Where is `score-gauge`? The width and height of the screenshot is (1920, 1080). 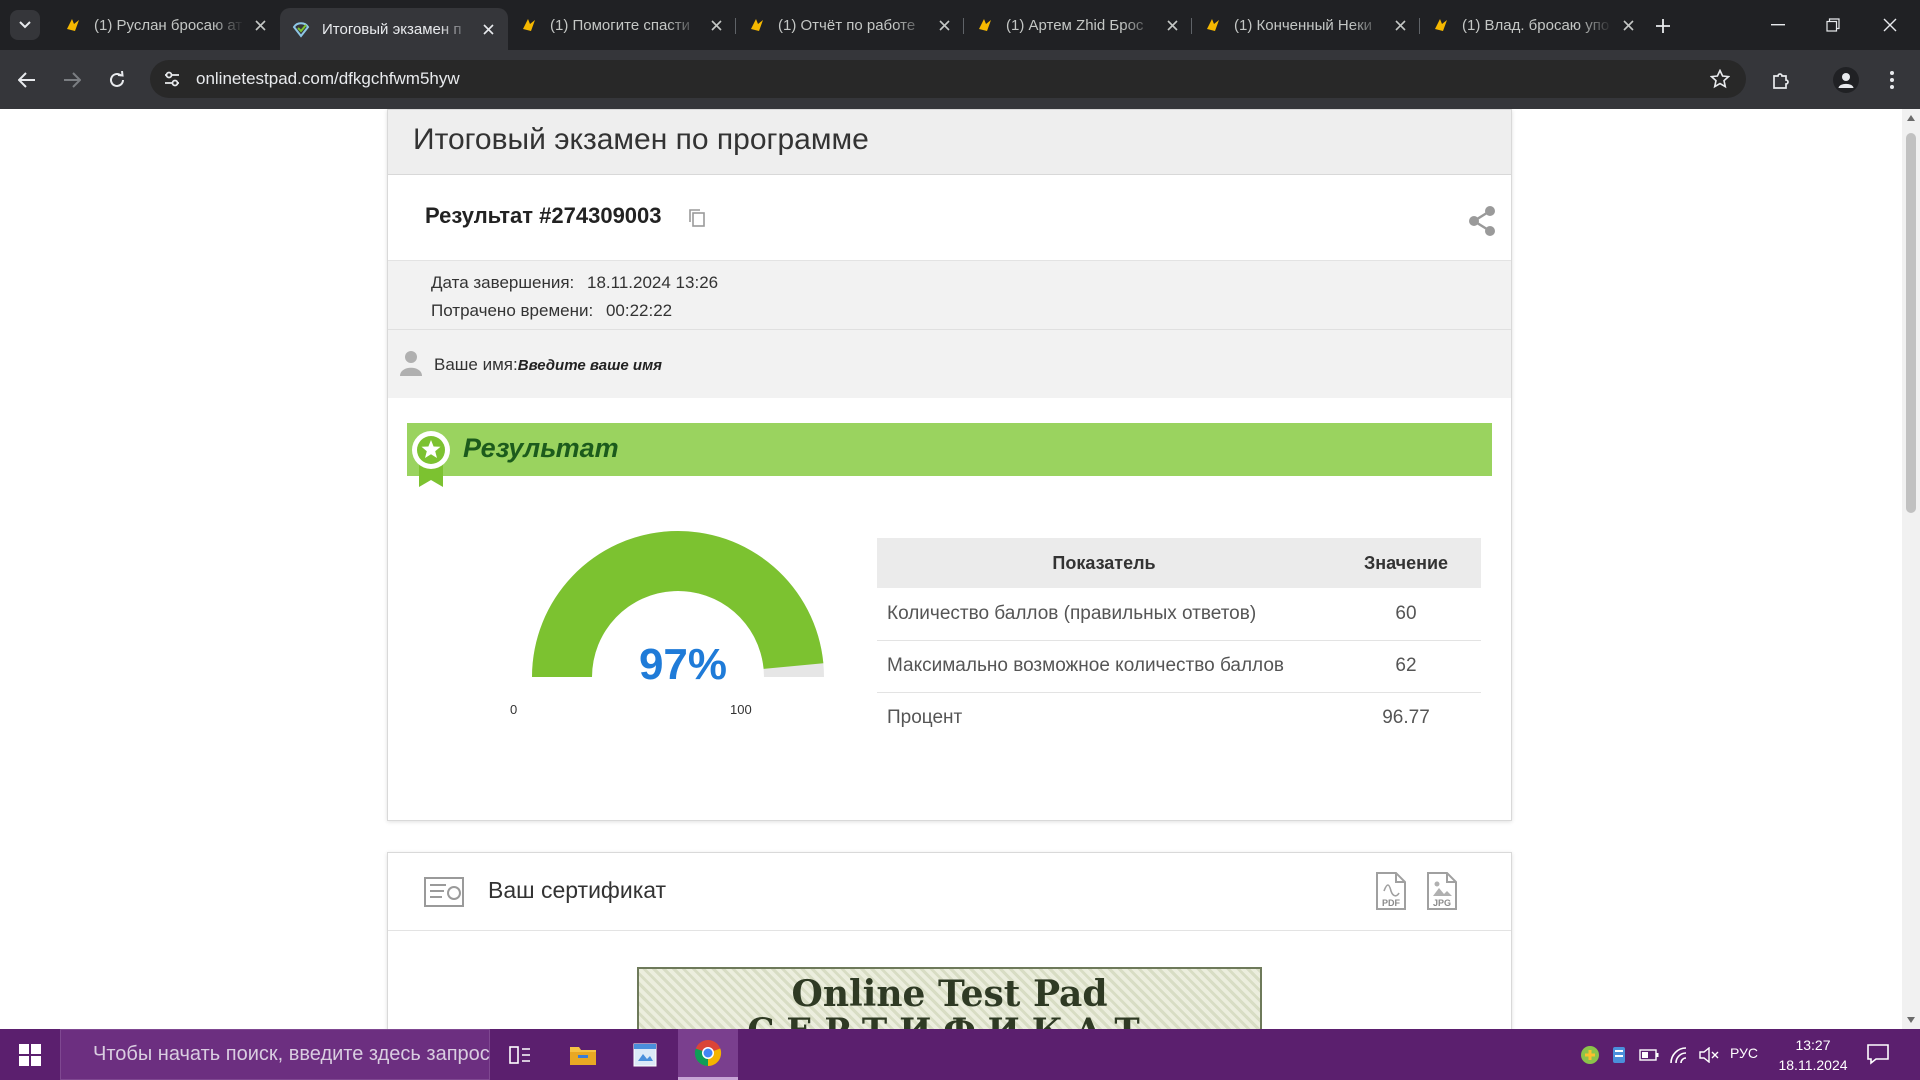
score-gauge is located at coordinates (678, 603).